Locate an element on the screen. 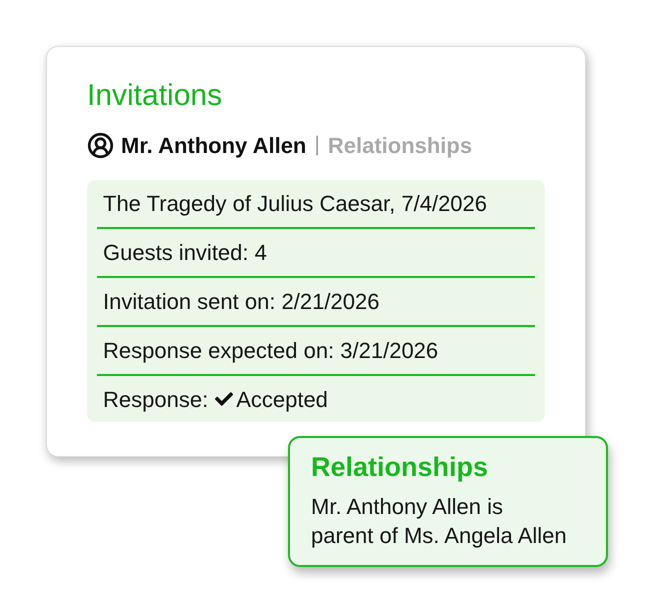 The width and height of the screenshot is (654, 612). user-circle-icon is located at coordinates (100, 145).